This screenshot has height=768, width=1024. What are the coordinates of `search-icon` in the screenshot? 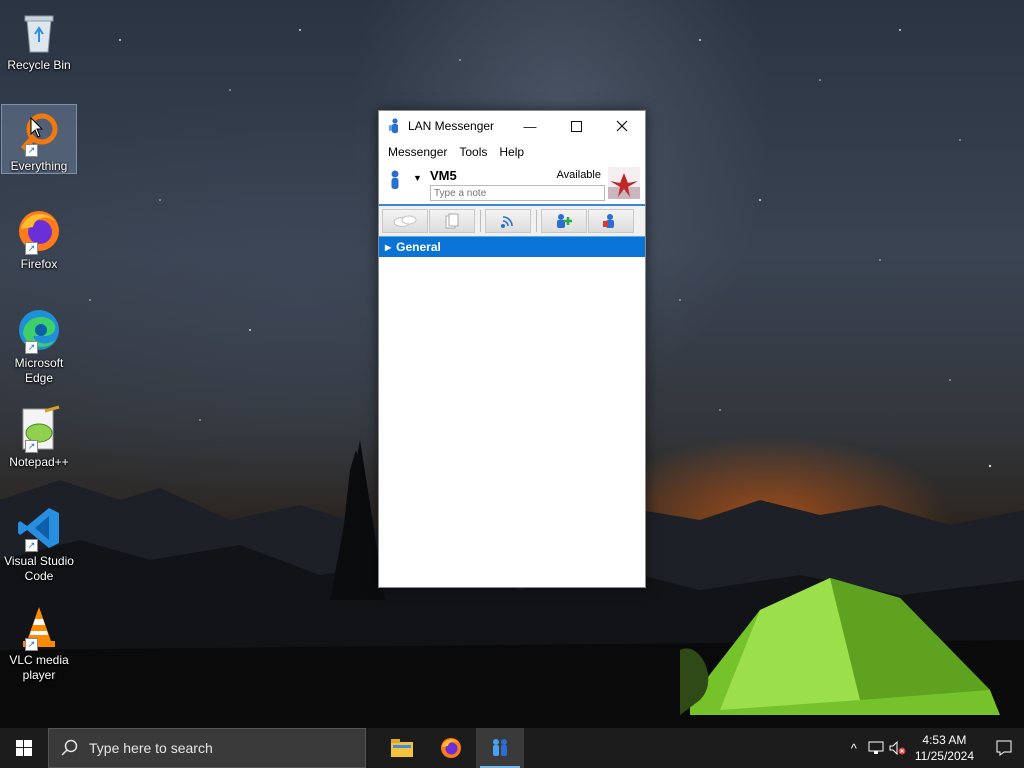 It's located at (69, 747).